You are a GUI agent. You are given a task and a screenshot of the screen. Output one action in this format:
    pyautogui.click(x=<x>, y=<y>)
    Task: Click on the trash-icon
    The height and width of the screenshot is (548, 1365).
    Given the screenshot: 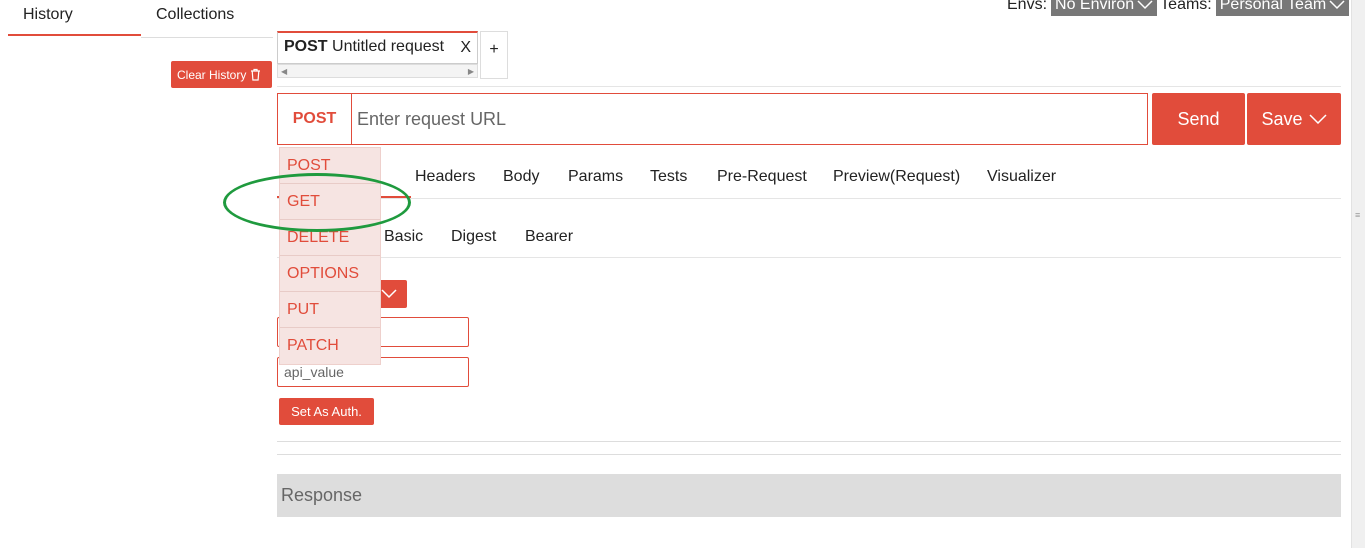 What is the action you would take?
    pyautogui.click(x=256, y=74)
    